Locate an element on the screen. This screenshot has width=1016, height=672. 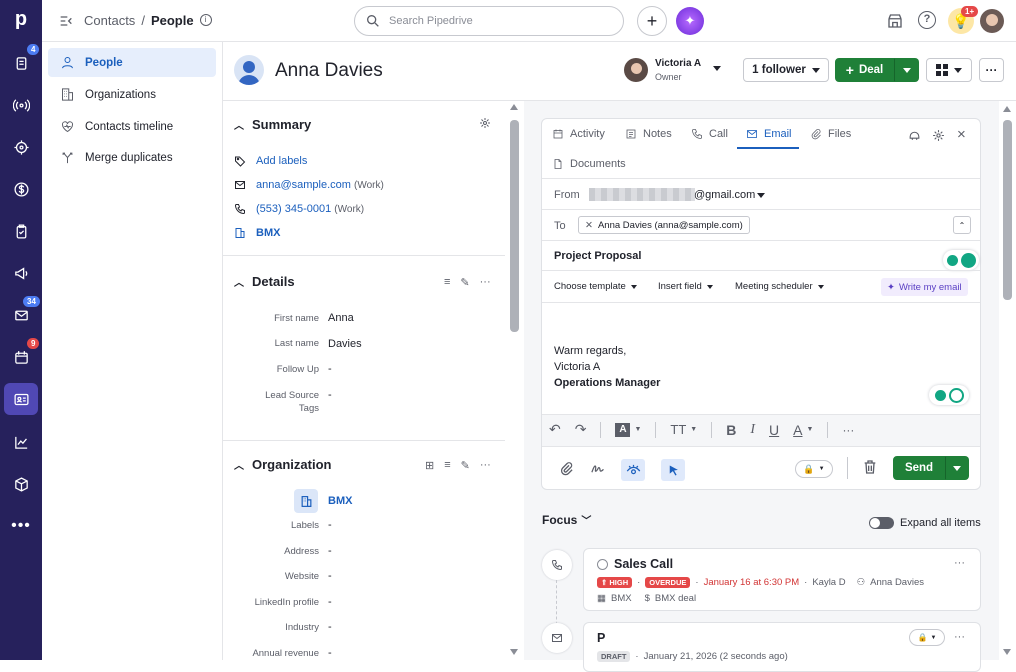
meeting-scheduler-dropdown: Meeting scheduler is located at coordinates (779, 286).